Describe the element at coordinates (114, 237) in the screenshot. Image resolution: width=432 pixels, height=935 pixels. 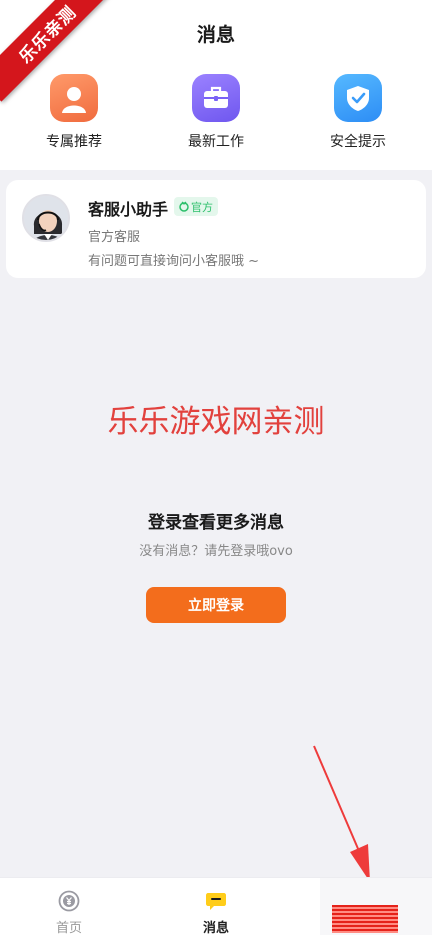
I see `service-subtitle: 官方客服` at that location.